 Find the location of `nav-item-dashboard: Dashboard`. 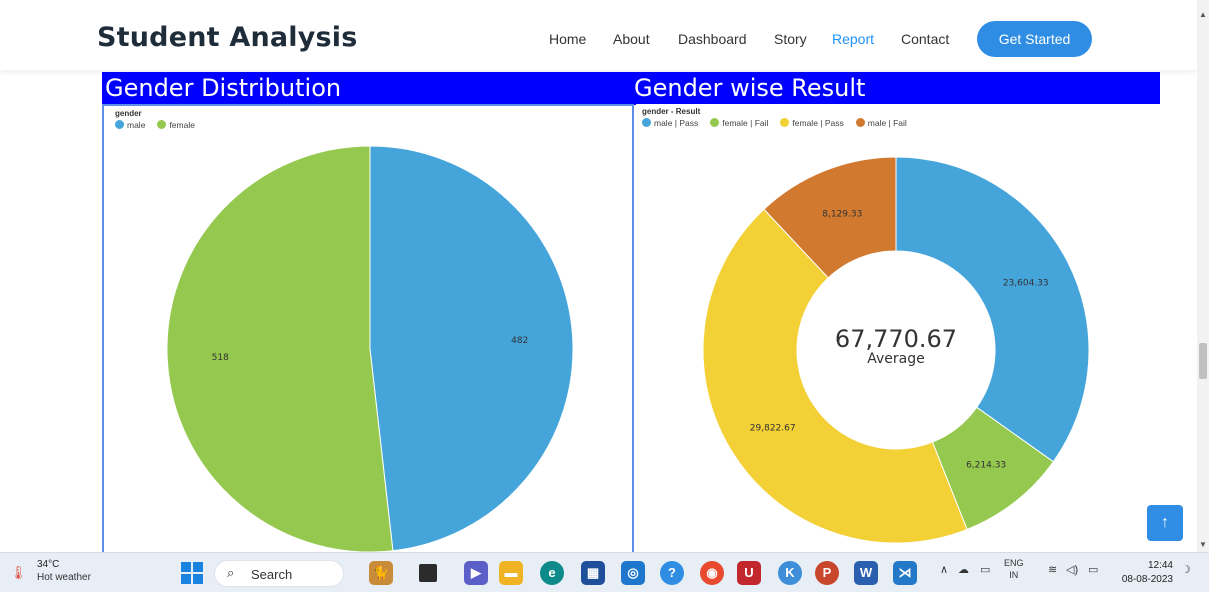

nav-item-dashboard: Dashboard is located at coordinates (712, 39).